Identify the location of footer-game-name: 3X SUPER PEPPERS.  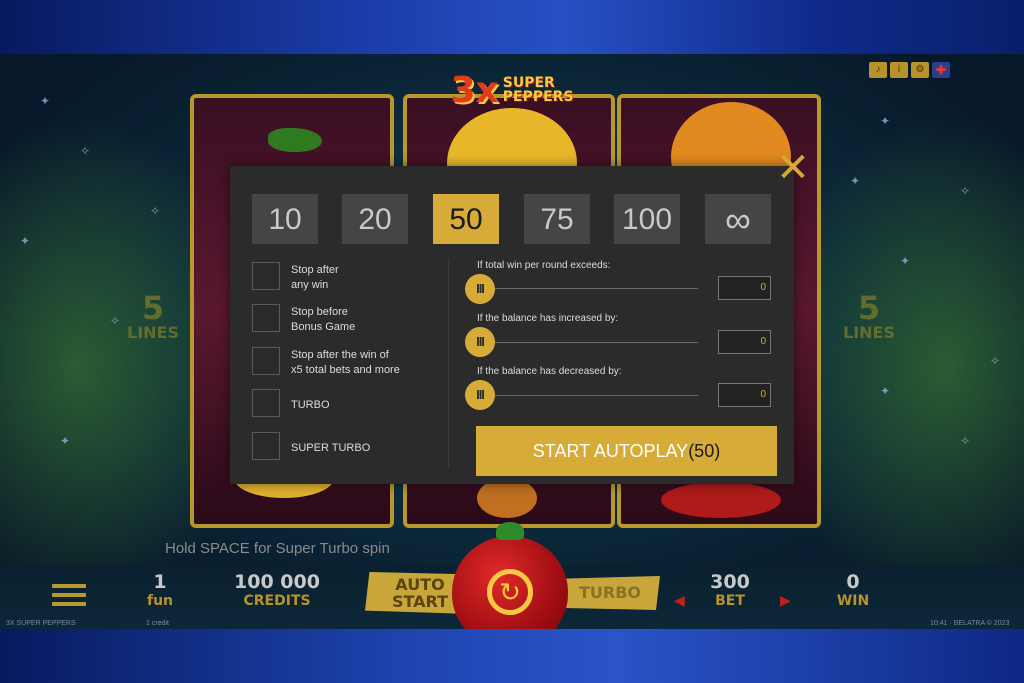
(41, 623).